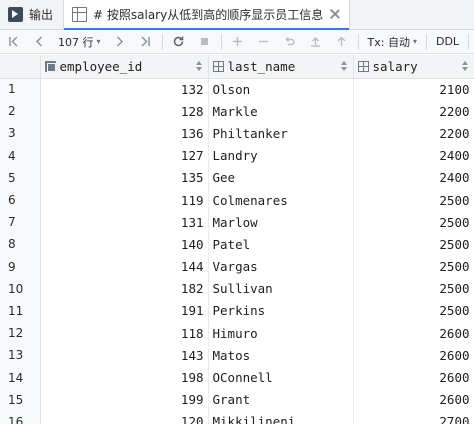 The image size is (474, 424). Describe the element at coordinates (281, 133) in the screenshot. I see `cell-last-name: Philtanker` at that location.